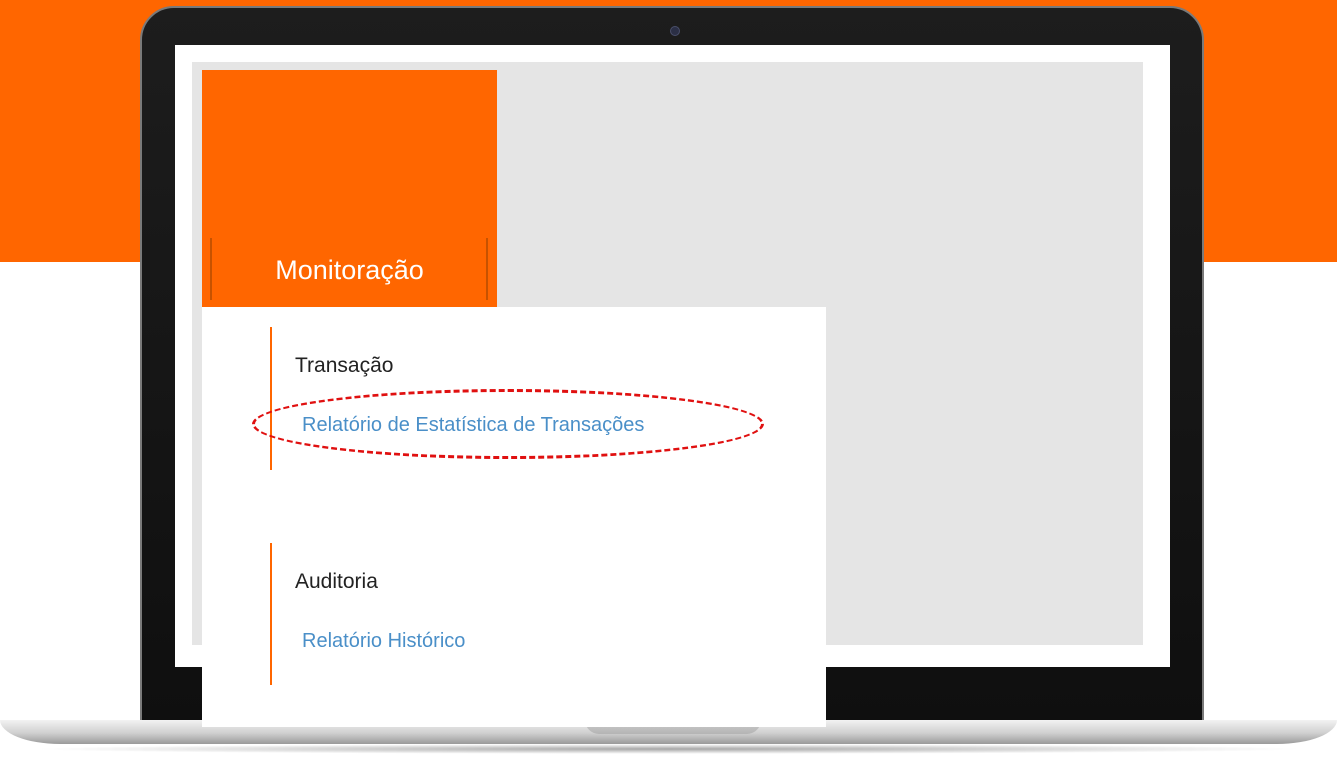 The height and width of the screenshot is (759, 1337). Describe the element at coordinates (383, 641) in the screenshot. I see `link-relatorio-historico: Relatório Histórico` at that location.